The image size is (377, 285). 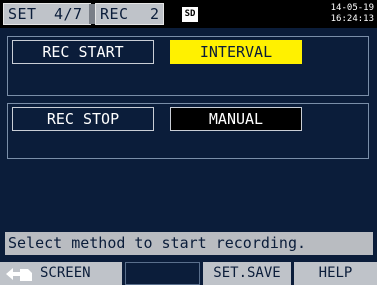 What do you see at coordinates (189, 243) in the screenshot?
I see `help-message: Select method to start recording.` at bounding box center [189, 243].